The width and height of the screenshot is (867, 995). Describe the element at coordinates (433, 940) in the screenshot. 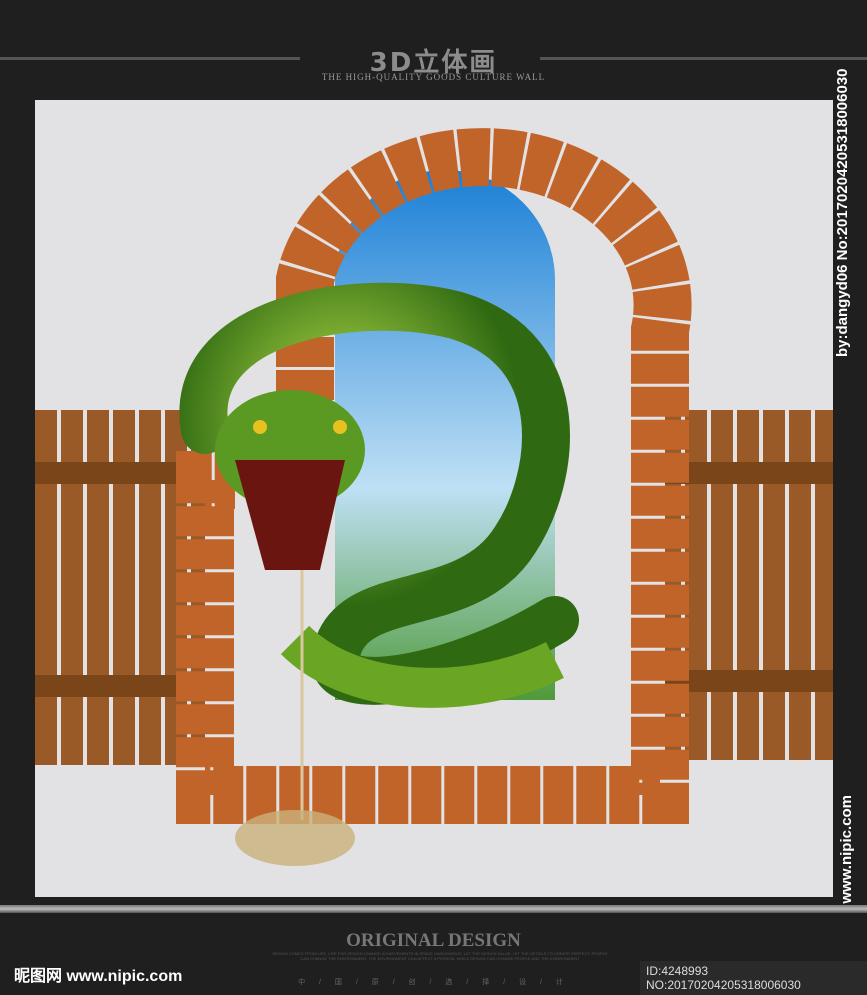

I see `footer-heading: ORIGINAL DESIGN` at that location.